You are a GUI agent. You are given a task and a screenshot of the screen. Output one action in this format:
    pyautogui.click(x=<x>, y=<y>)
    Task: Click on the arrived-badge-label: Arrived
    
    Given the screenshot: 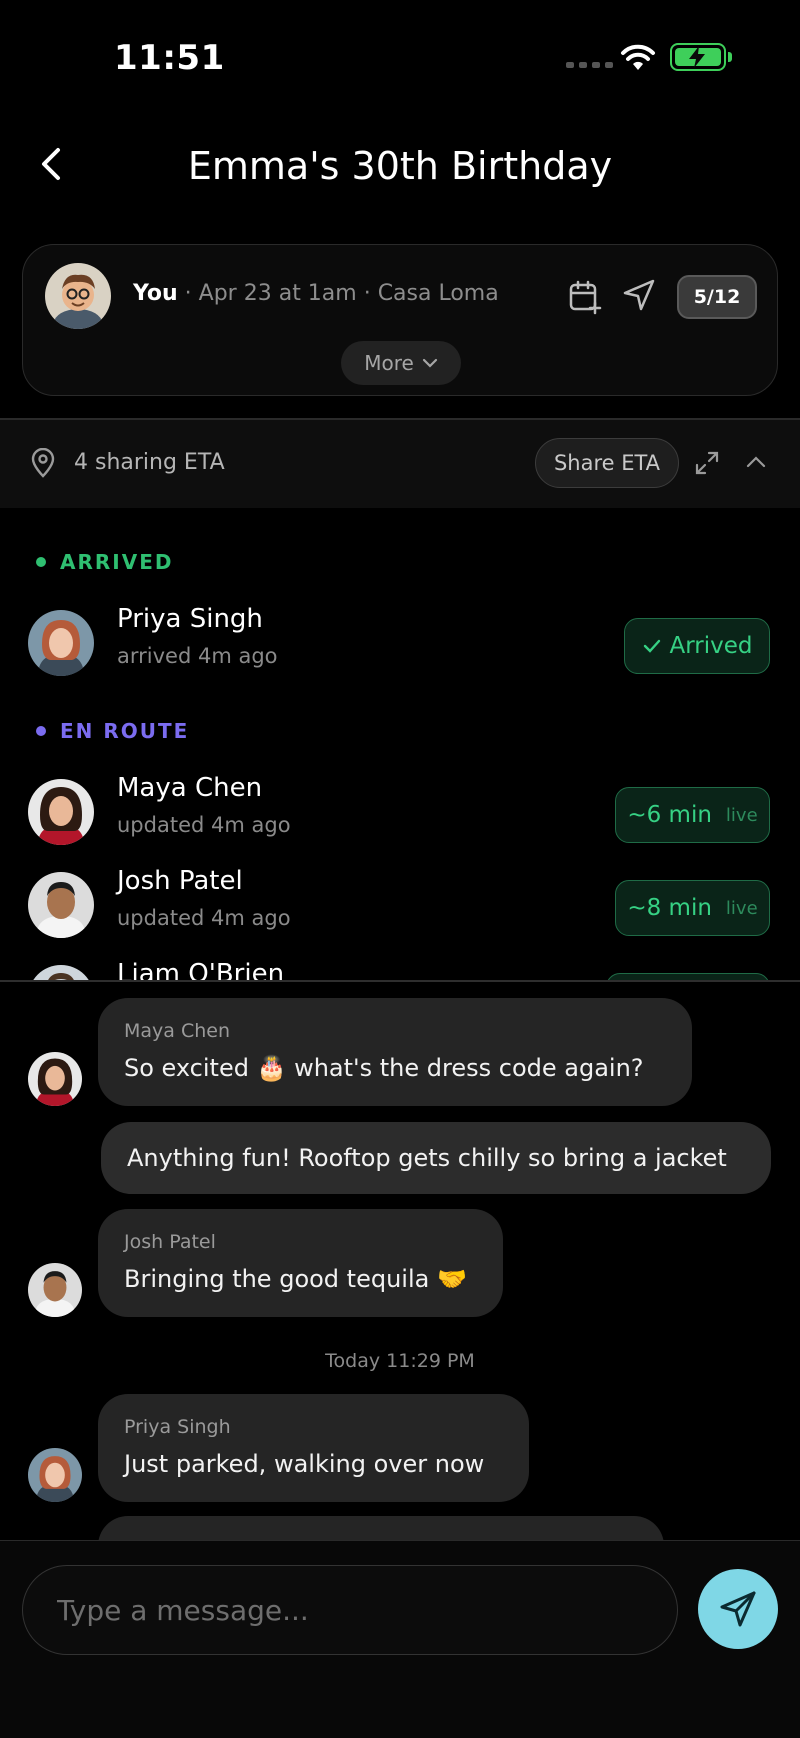 What is the action you would take?
    pyautogui.click(x=711, y=646)
    